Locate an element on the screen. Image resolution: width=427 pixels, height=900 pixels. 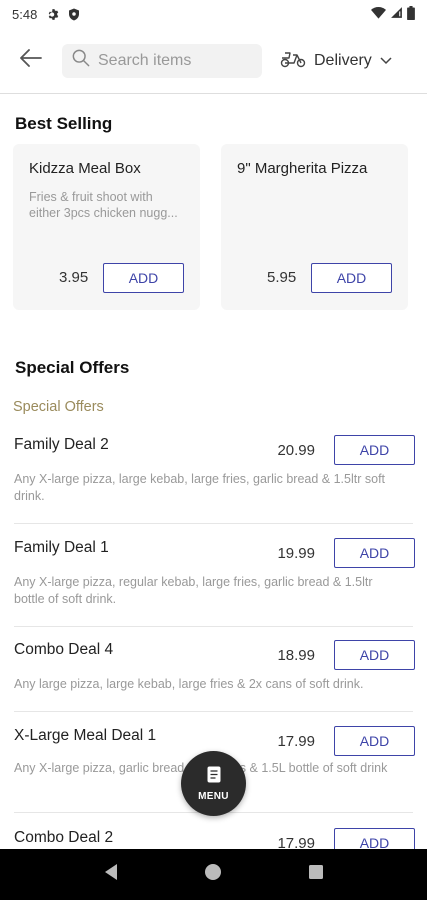
system-nav-bar is located at coordinates (213, 874).